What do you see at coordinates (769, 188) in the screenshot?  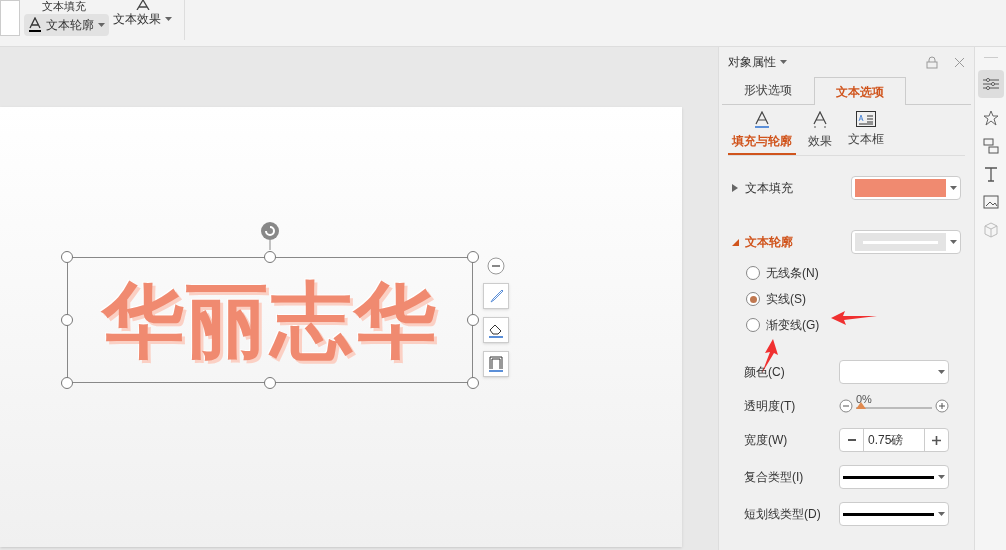 I see `section-label: 文本填充` at bounding box center [769, 188].